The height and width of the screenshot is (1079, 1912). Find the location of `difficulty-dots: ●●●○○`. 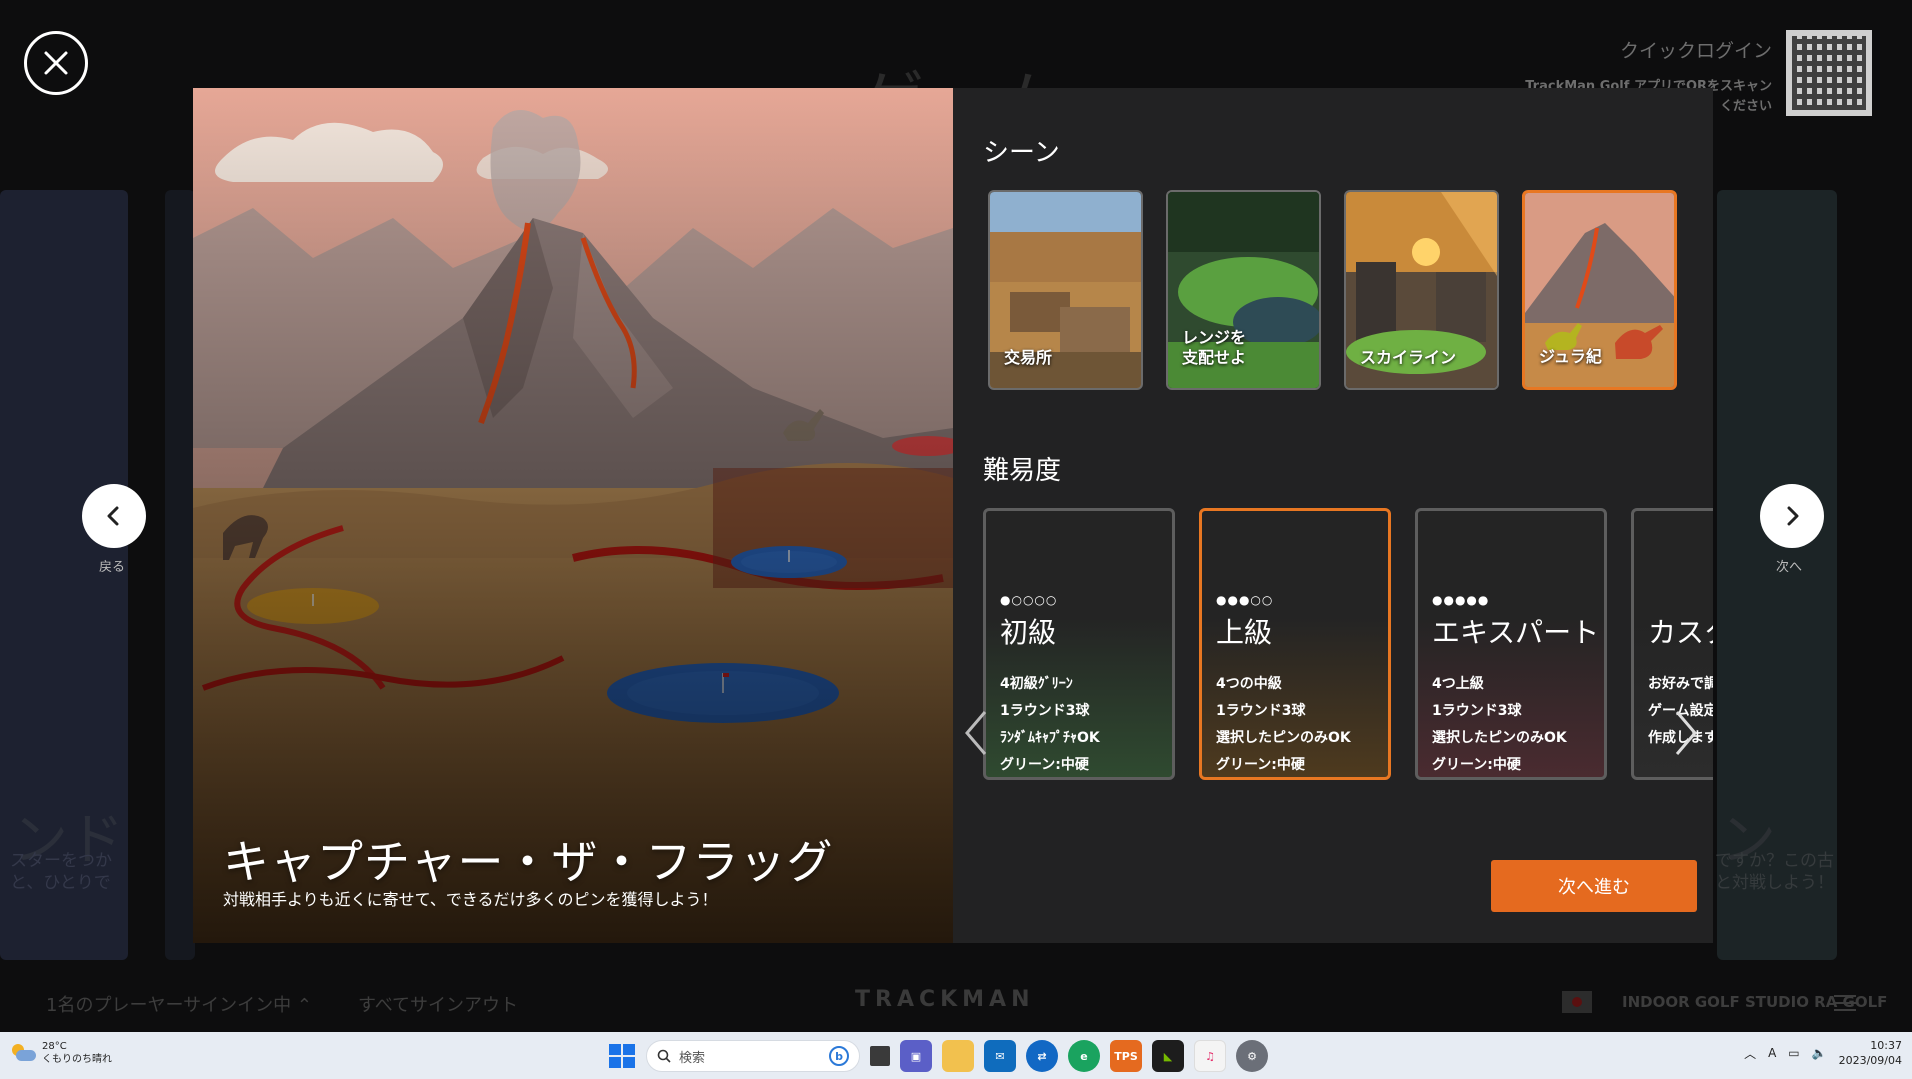

difficulty-dots: ●●●○○ is located at coordinates (1245, 600).